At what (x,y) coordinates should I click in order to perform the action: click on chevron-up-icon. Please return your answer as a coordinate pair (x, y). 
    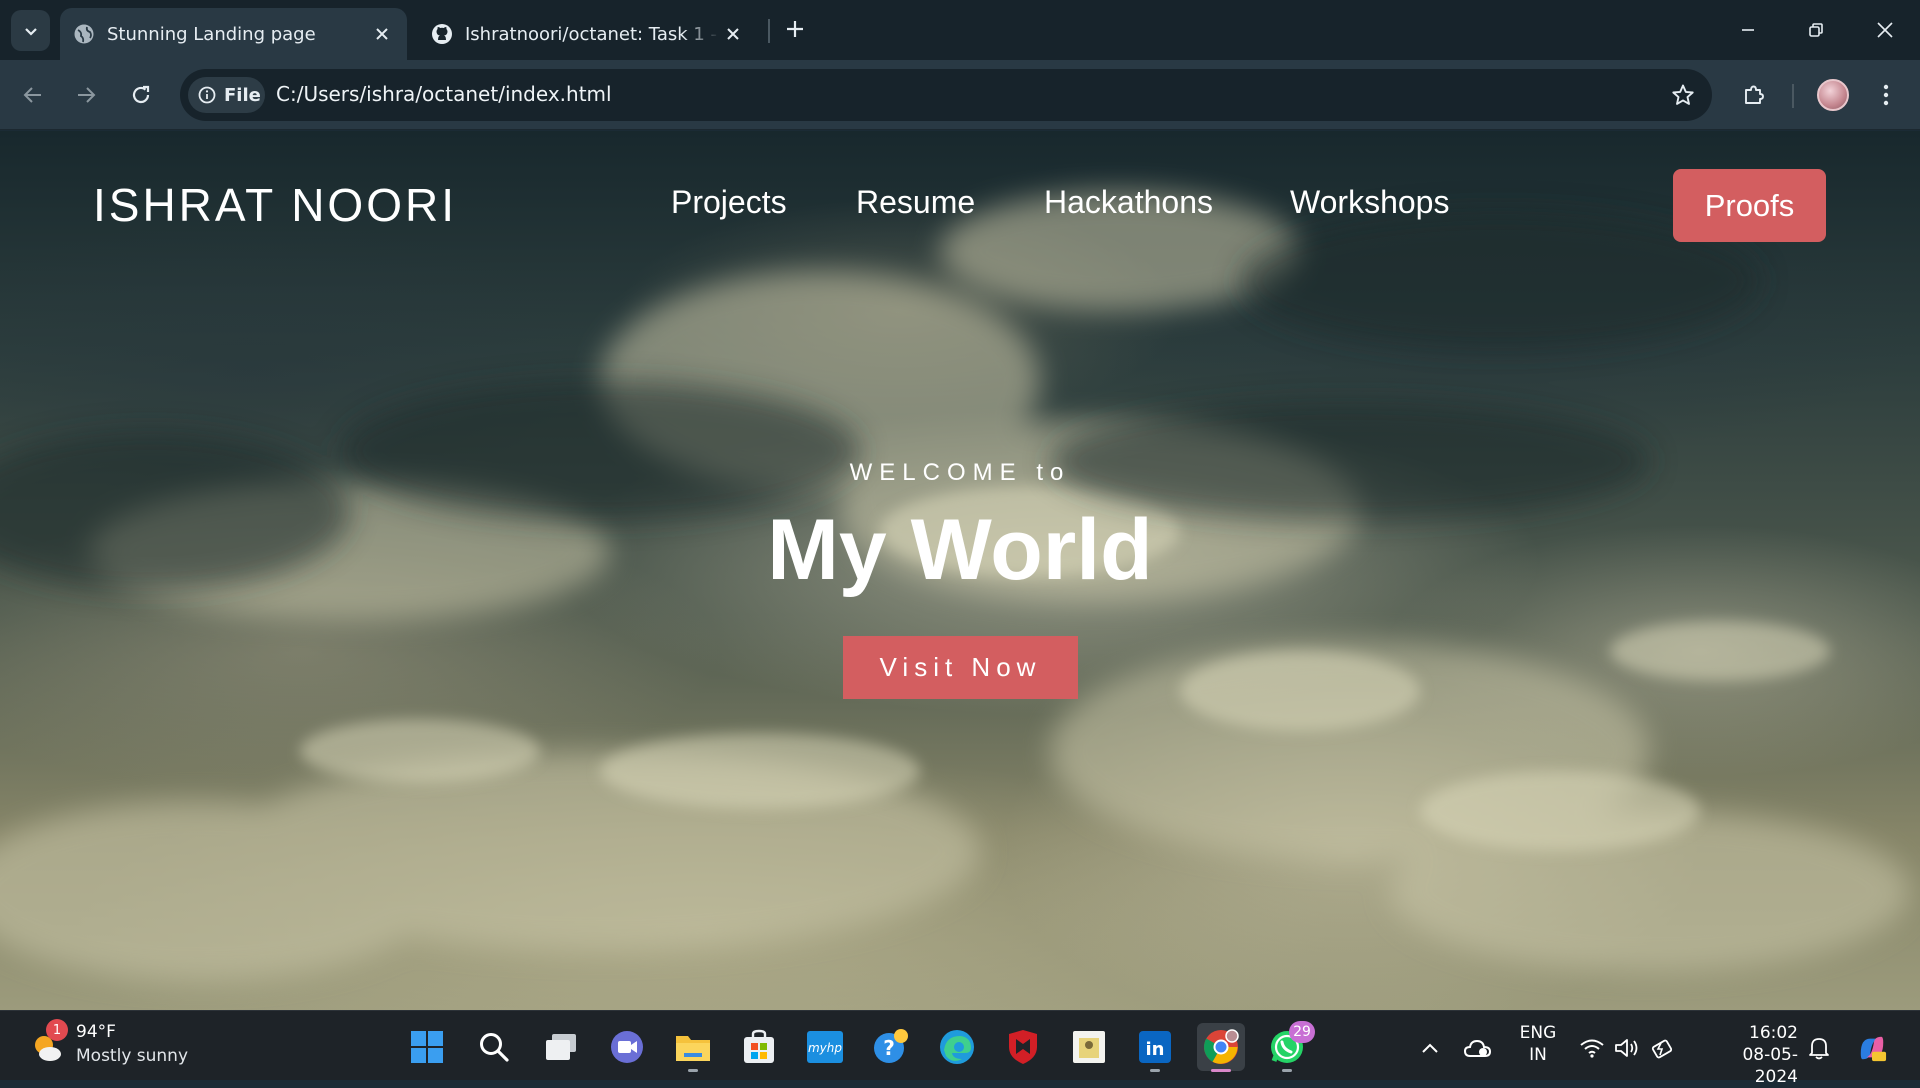
    Looking at the image, I should click on (1430, 1048).